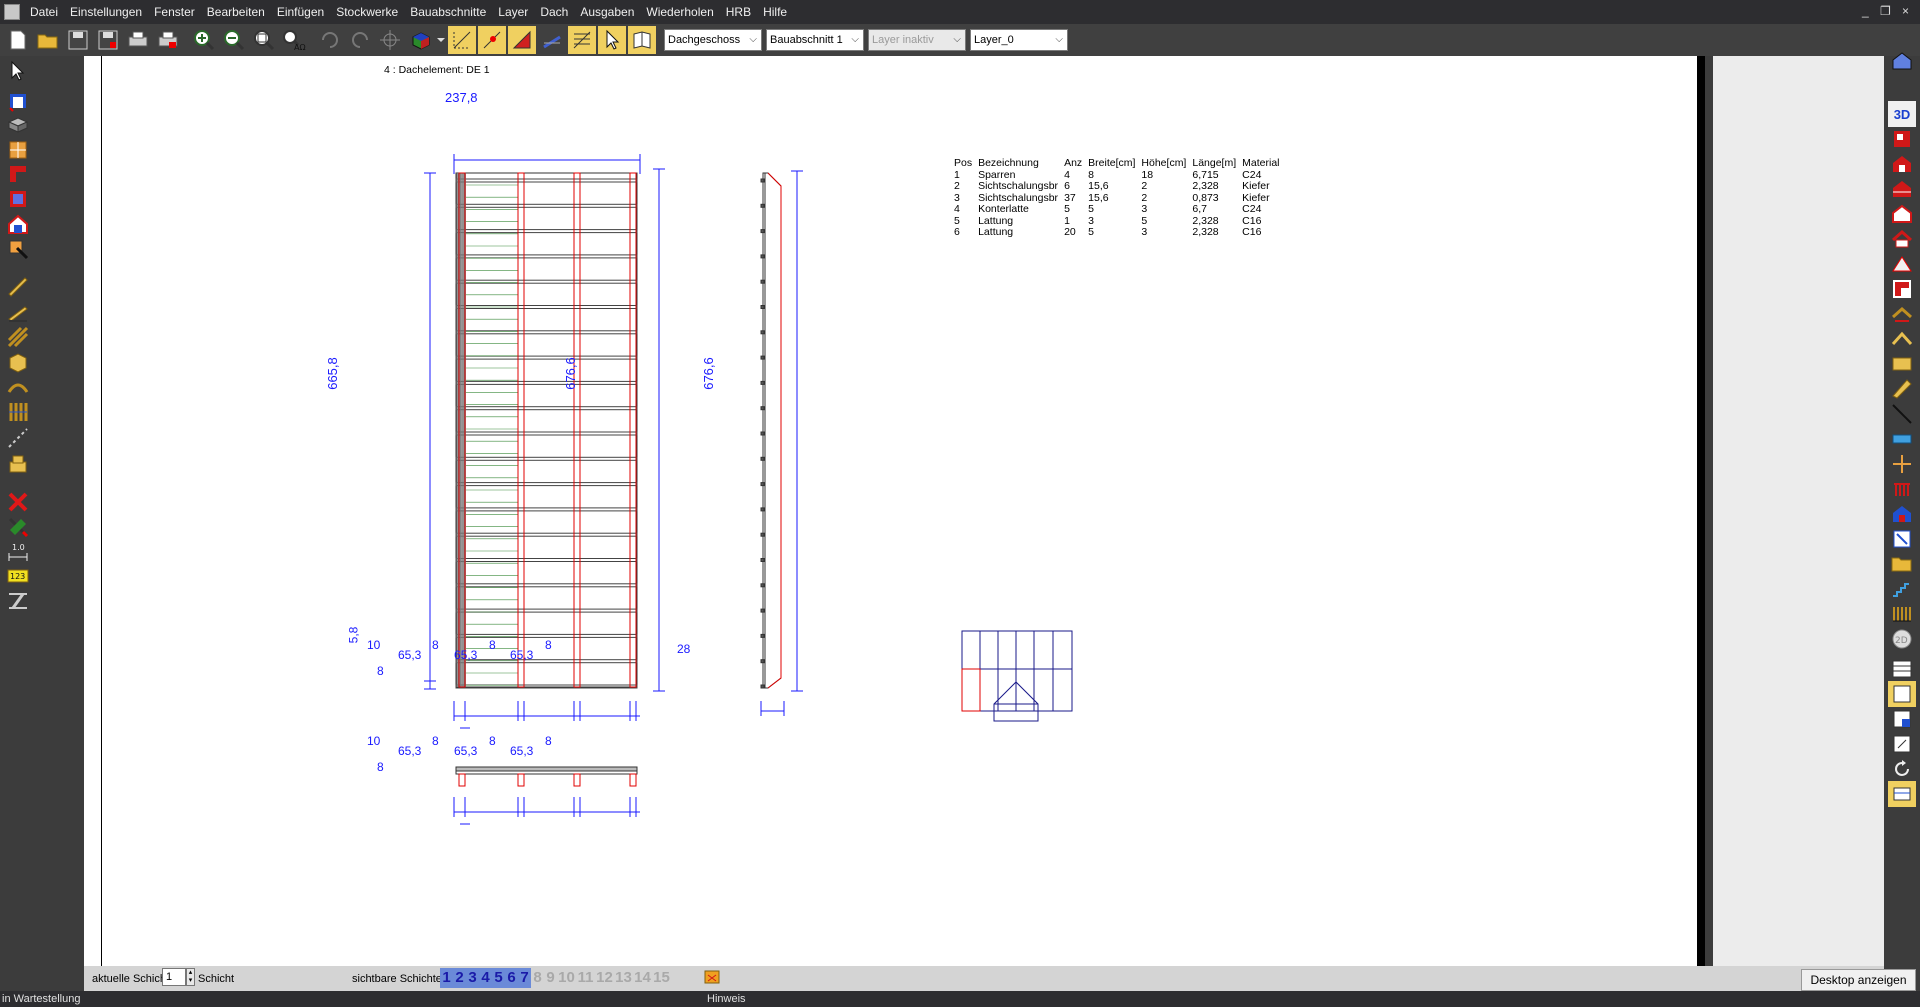 The image size is (1920, 1007). Describe the element at coordinates (204, 40) in the screenshot. I see `zoom-in-icon` at that location.